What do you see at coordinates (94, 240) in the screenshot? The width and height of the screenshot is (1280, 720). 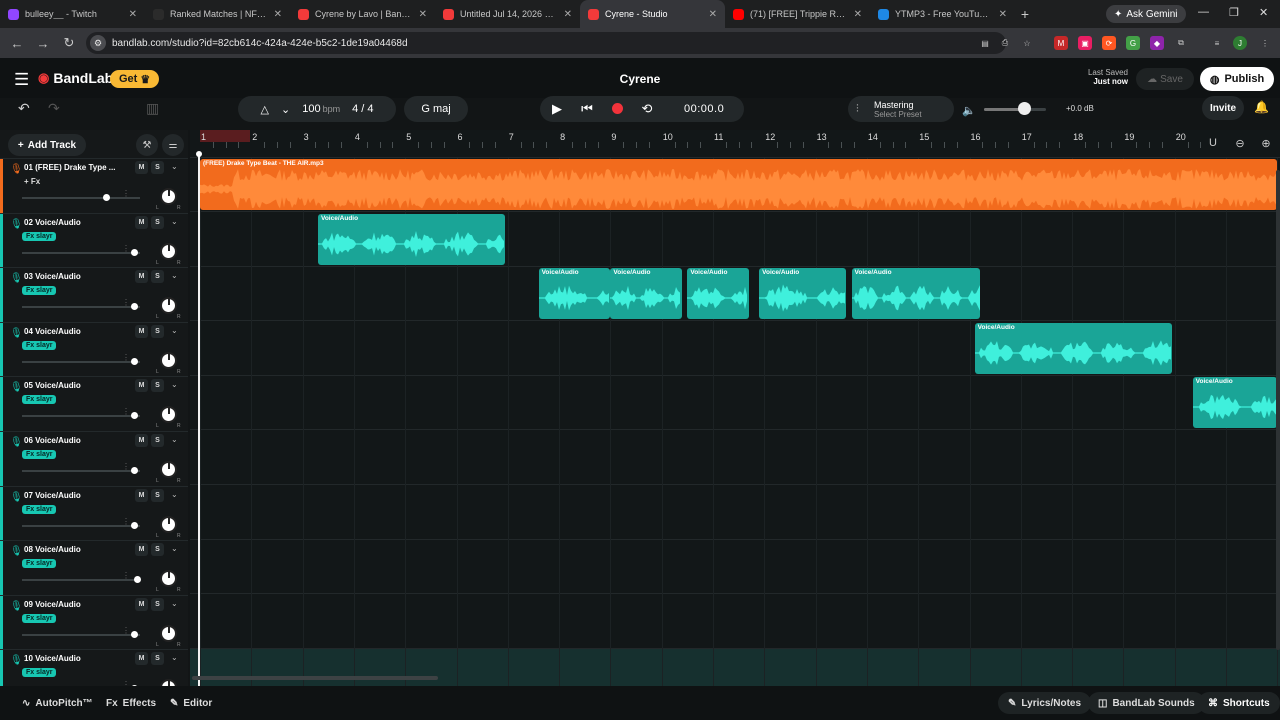 I see `track-header: 🎙 02 Voice/Audio Fx slayr M S ⌄ ⋮ L R` at bounding box center [94, 240].